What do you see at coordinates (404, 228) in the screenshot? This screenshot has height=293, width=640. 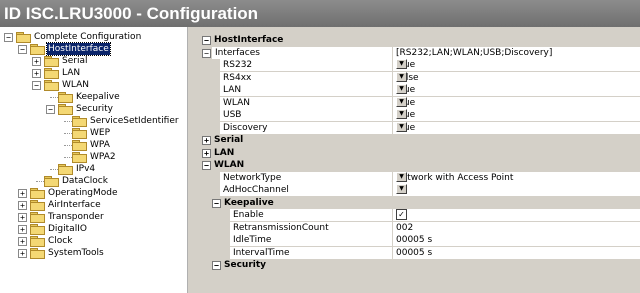 I see `property-value: 002` at bounding box center [404, 228].